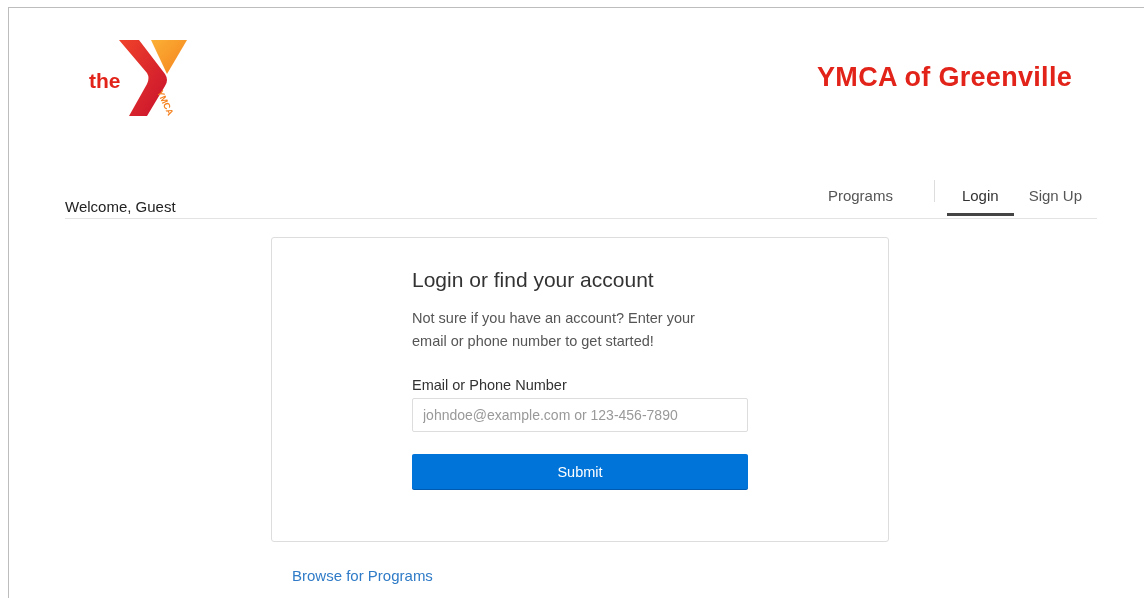 The height and width of the screenshot is (598, 1144). What do you see at coordinates (1055, 201) in the screenshot?
I see `nav-tab: Sign Up` at bounding box center [1055, 201].